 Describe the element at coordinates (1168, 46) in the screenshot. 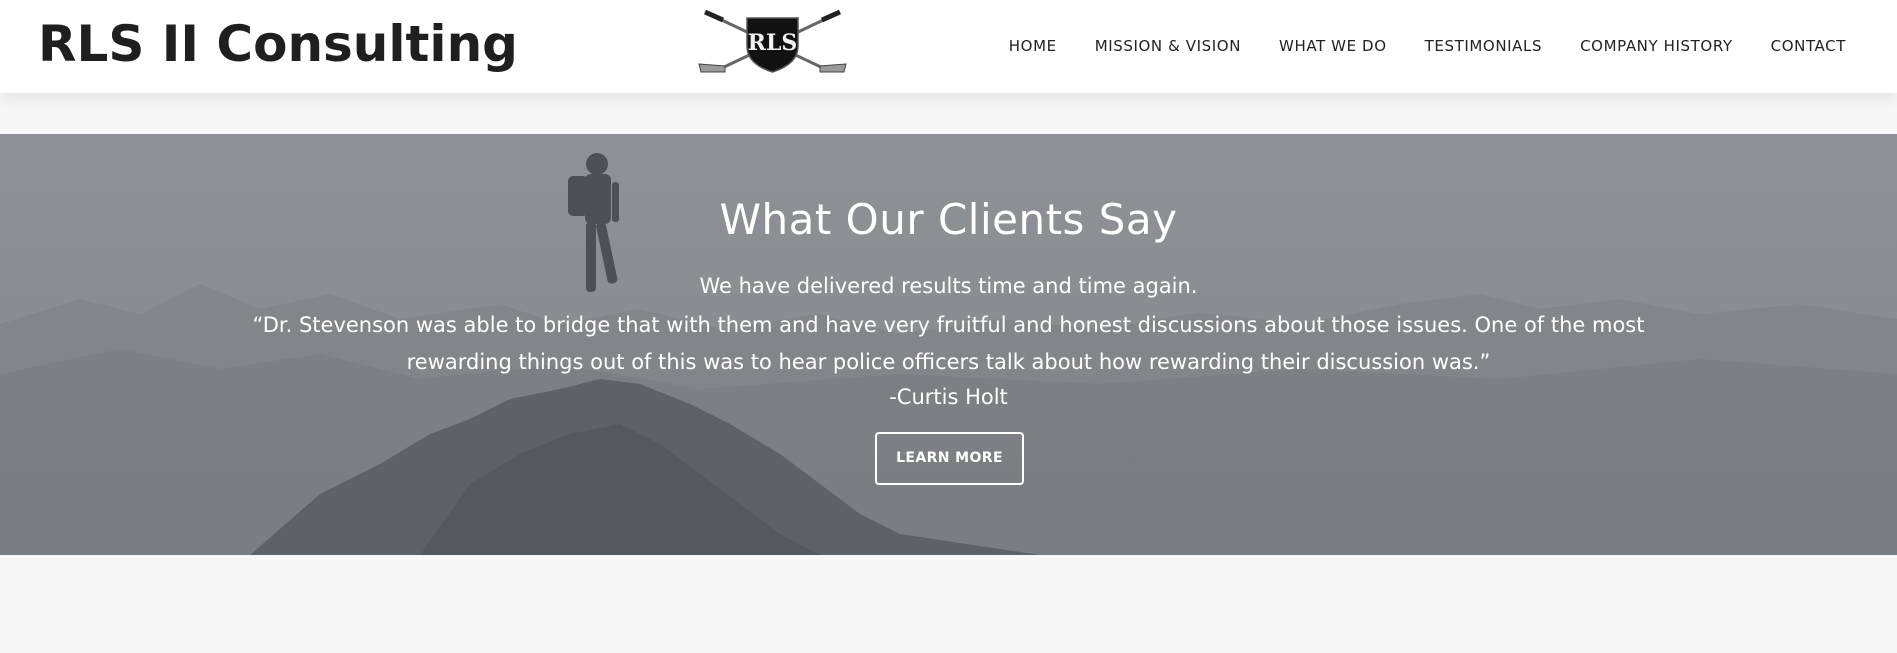

I see `nav-mission-vision: MISSION & VISION` at that location.